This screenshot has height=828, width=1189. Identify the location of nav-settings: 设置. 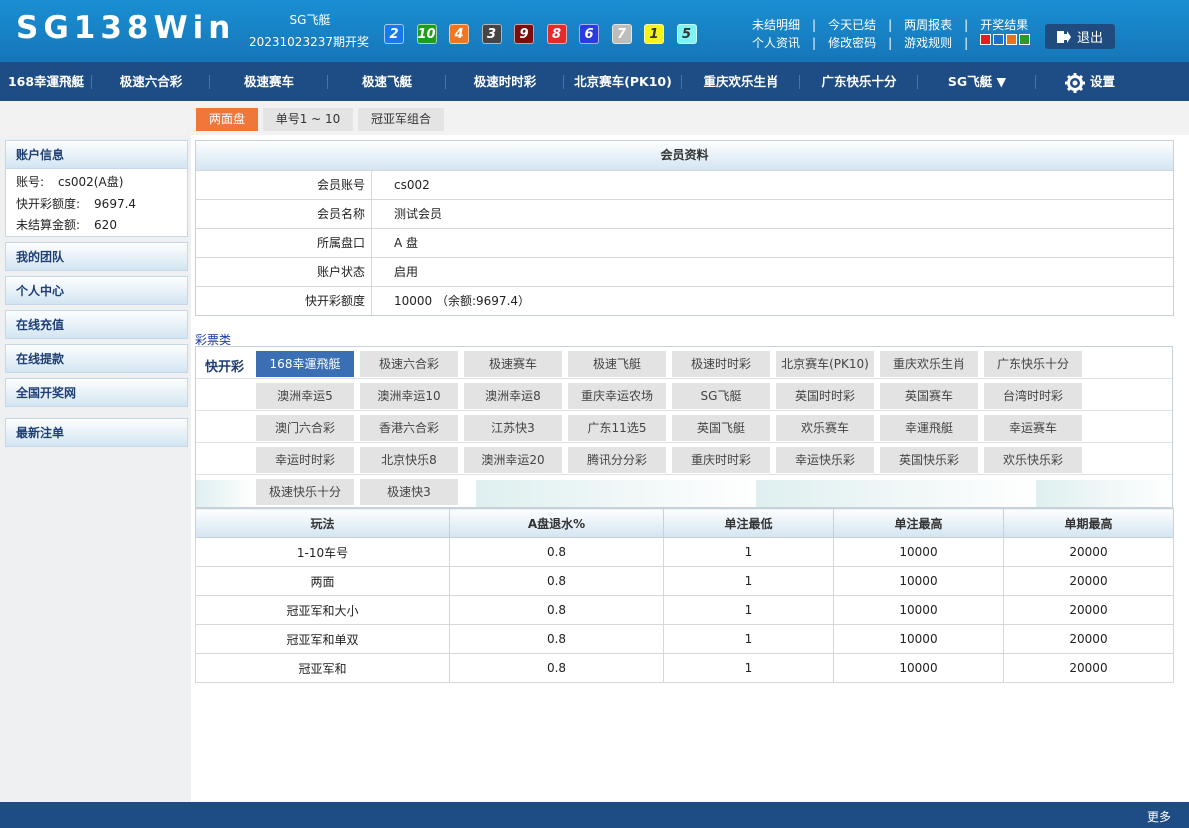
(1090, 81).